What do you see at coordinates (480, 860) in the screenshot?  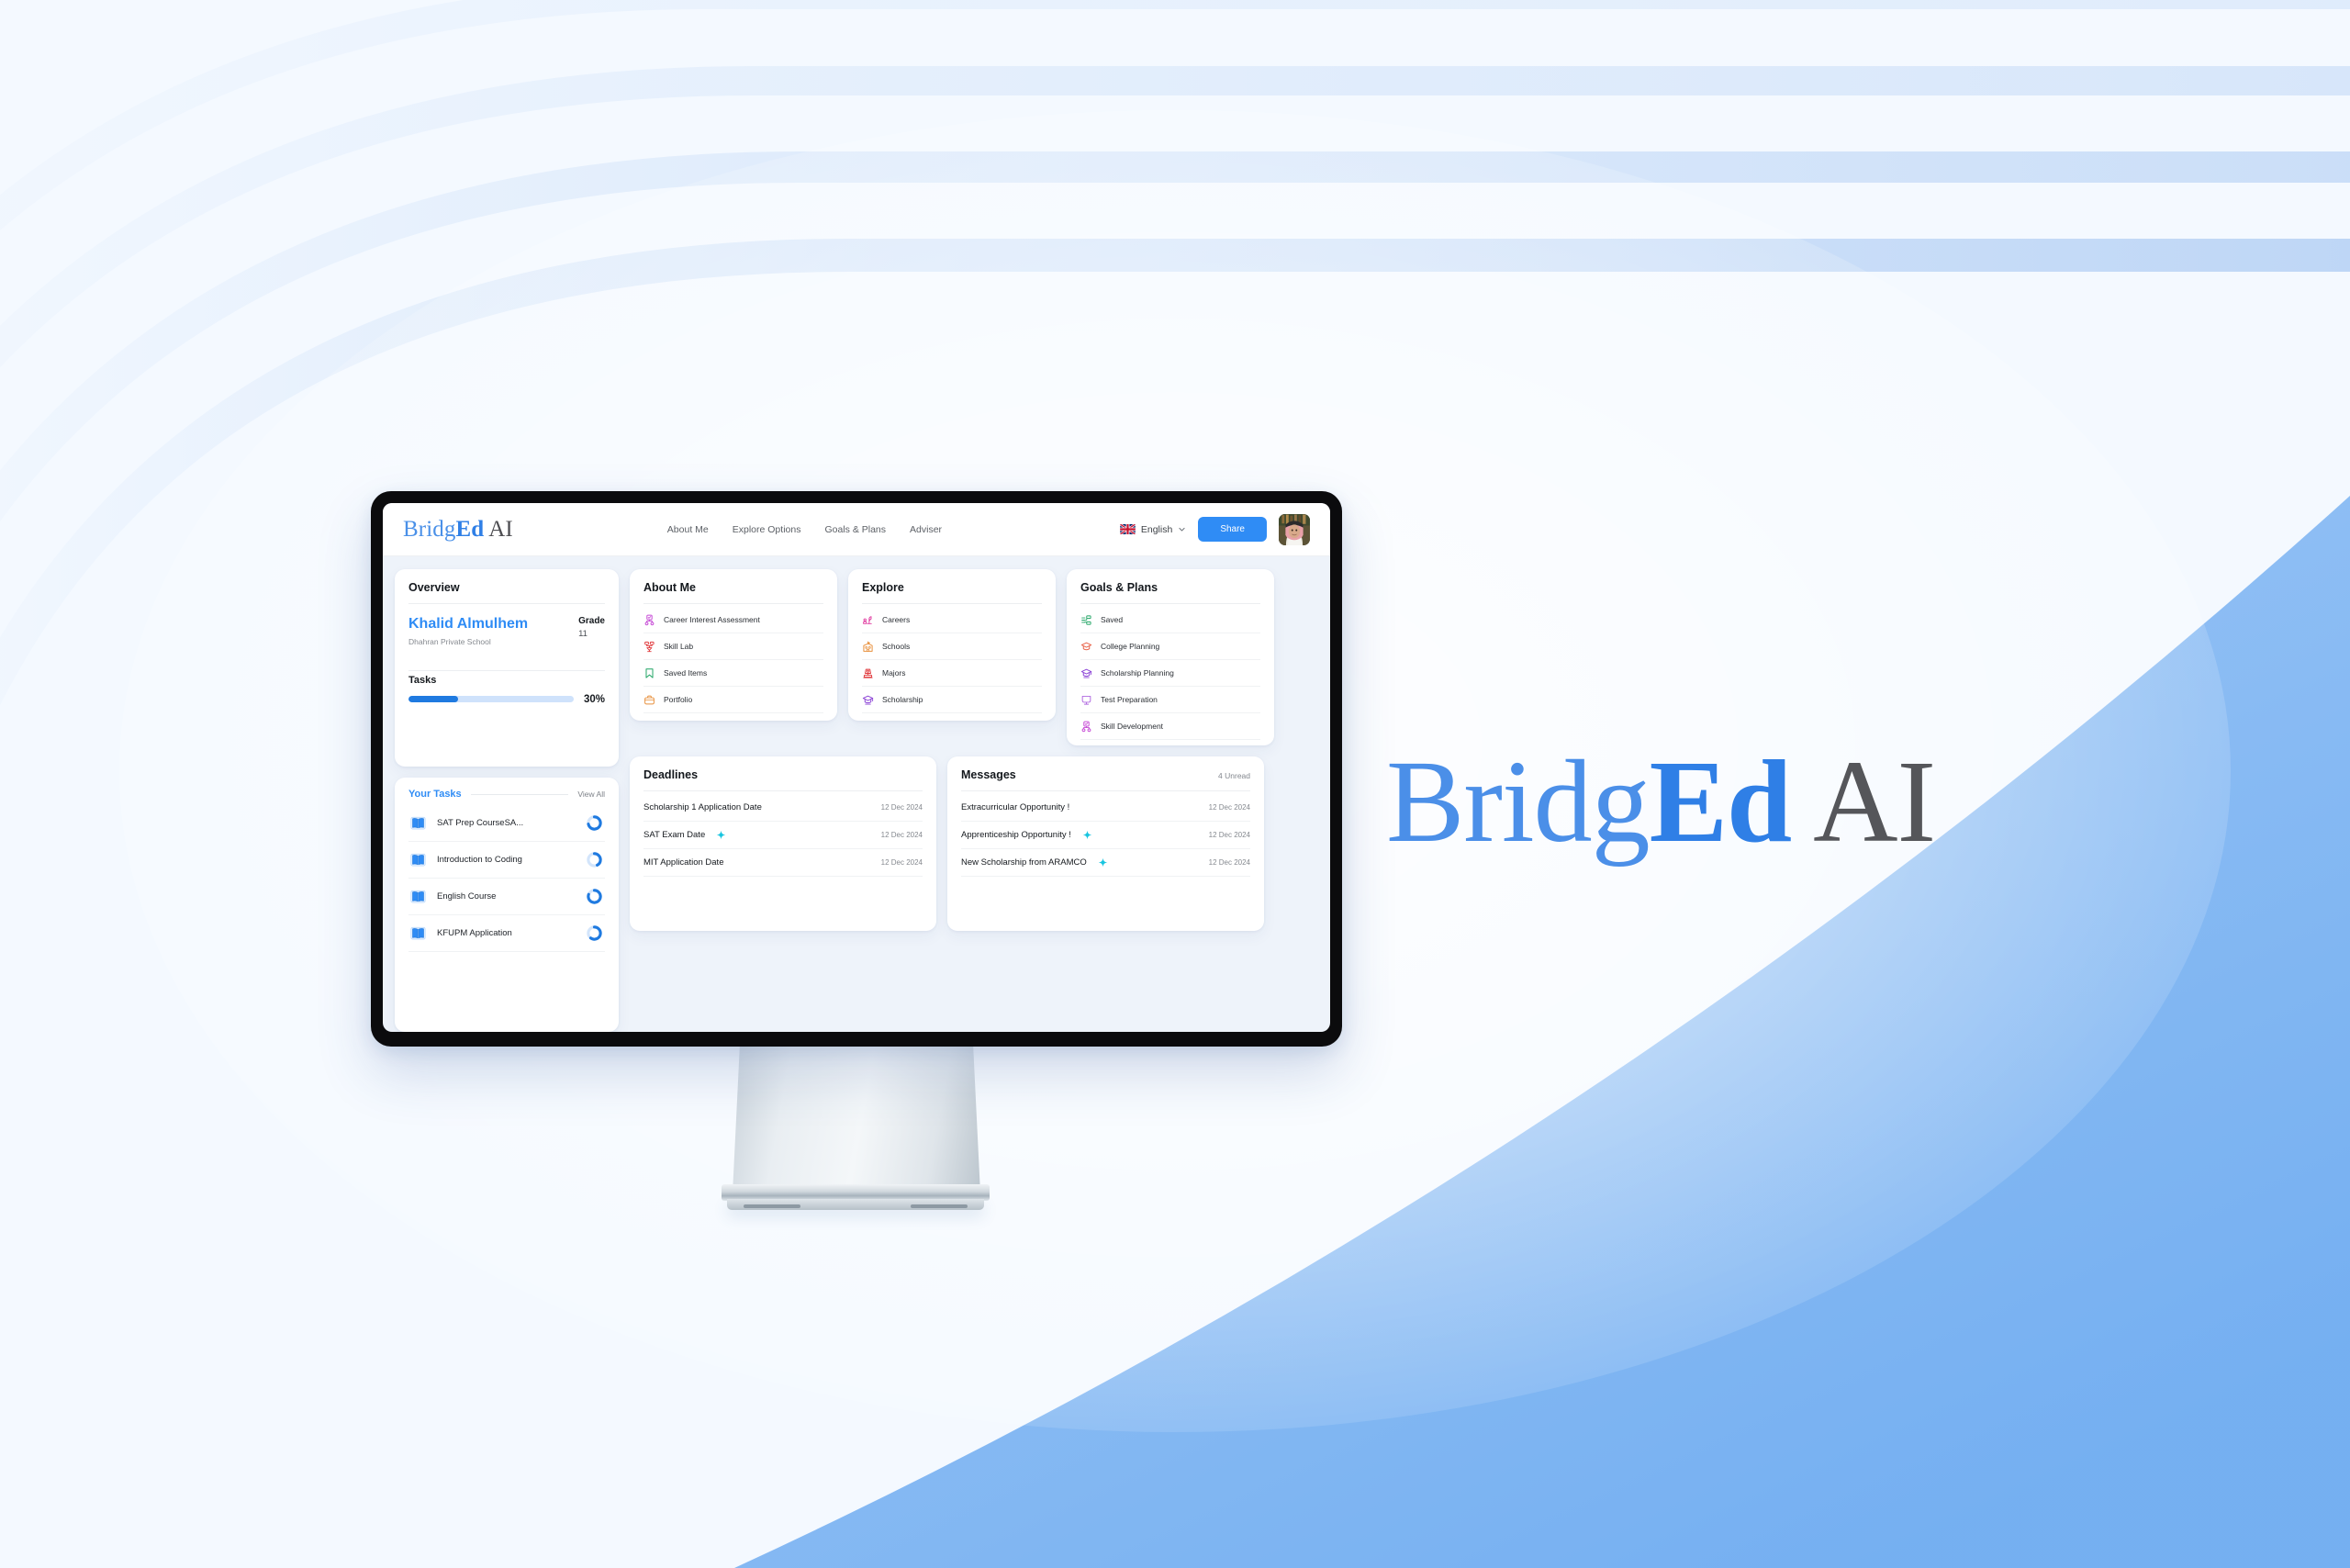 I see `task-label: Introduction to Coding` at bounding box center [480, 860].